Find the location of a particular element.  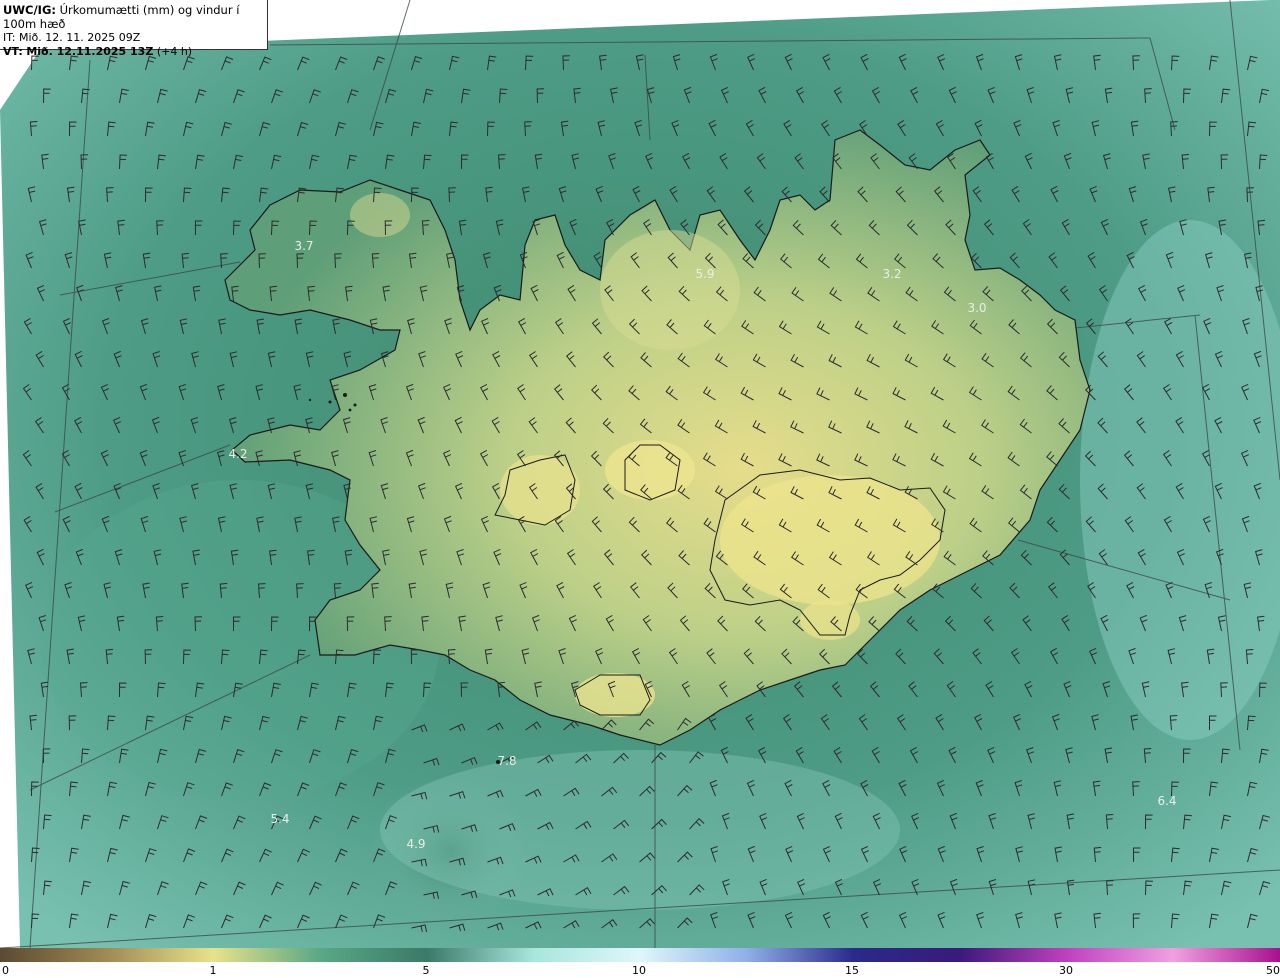

colorbar-labels: 0 1 5 10 15 30 50 is located at coordinates (640, 970).